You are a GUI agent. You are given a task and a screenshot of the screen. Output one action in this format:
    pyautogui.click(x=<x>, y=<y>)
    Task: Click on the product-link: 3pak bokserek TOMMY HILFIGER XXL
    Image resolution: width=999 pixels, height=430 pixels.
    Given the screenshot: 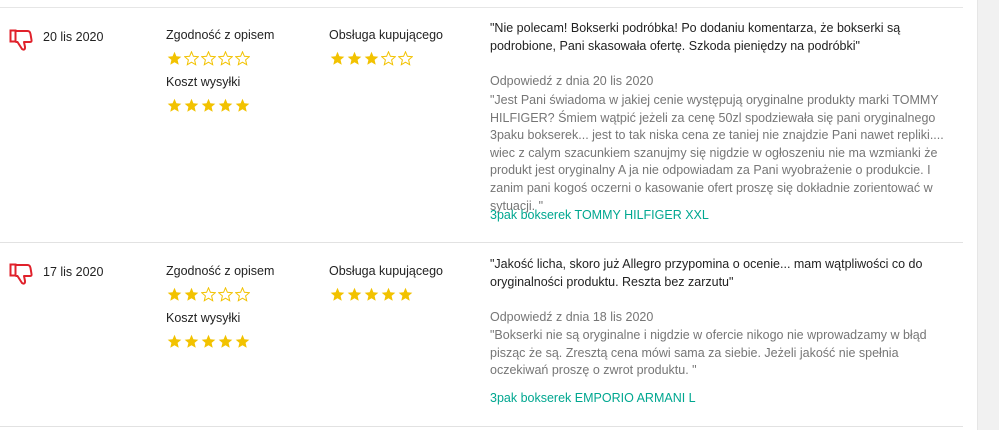 What is the action you would take?
    pyautogui.click(x=599, y=215)
    